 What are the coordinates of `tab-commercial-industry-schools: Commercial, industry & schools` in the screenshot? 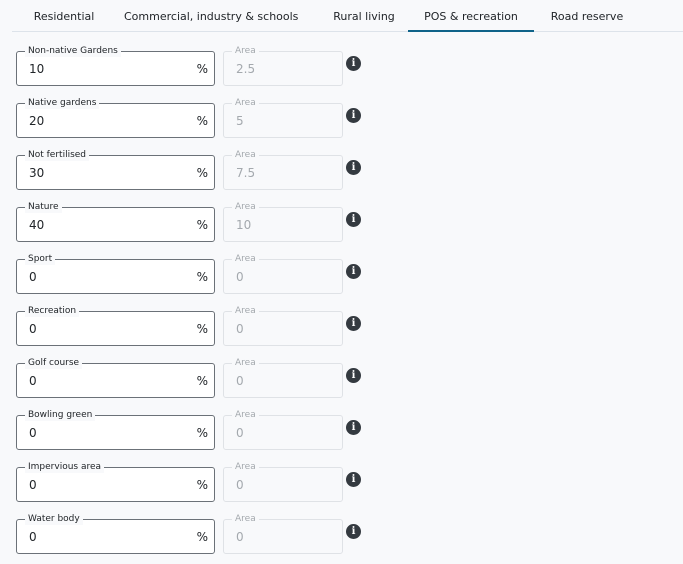 It's located at (211, 15).